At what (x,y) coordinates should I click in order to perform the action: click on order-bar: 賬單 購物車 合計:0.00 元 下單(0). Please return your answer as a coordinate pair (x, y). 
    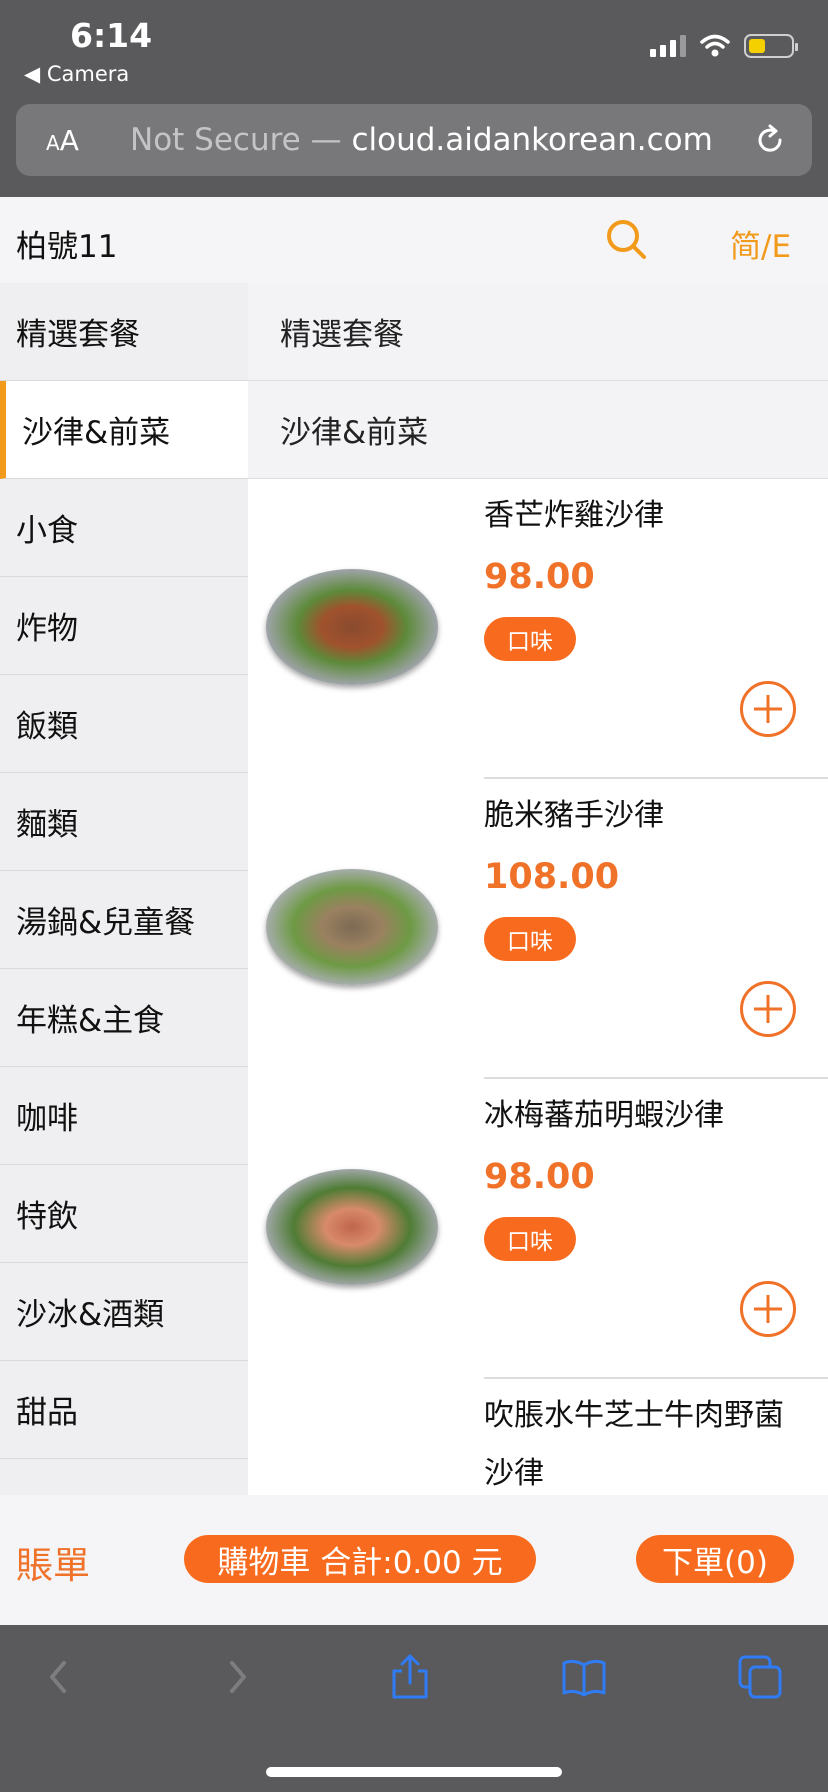
    Looking at the image, I should click on (414, 1560).